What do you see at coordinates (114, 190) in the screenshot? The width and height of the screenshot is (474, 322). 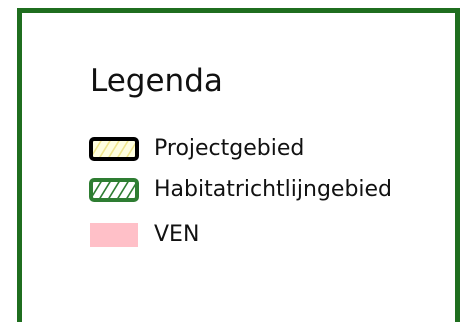 I see `habitatrichtlijngebied-swatch-icon` at bounding box center [114, 190].